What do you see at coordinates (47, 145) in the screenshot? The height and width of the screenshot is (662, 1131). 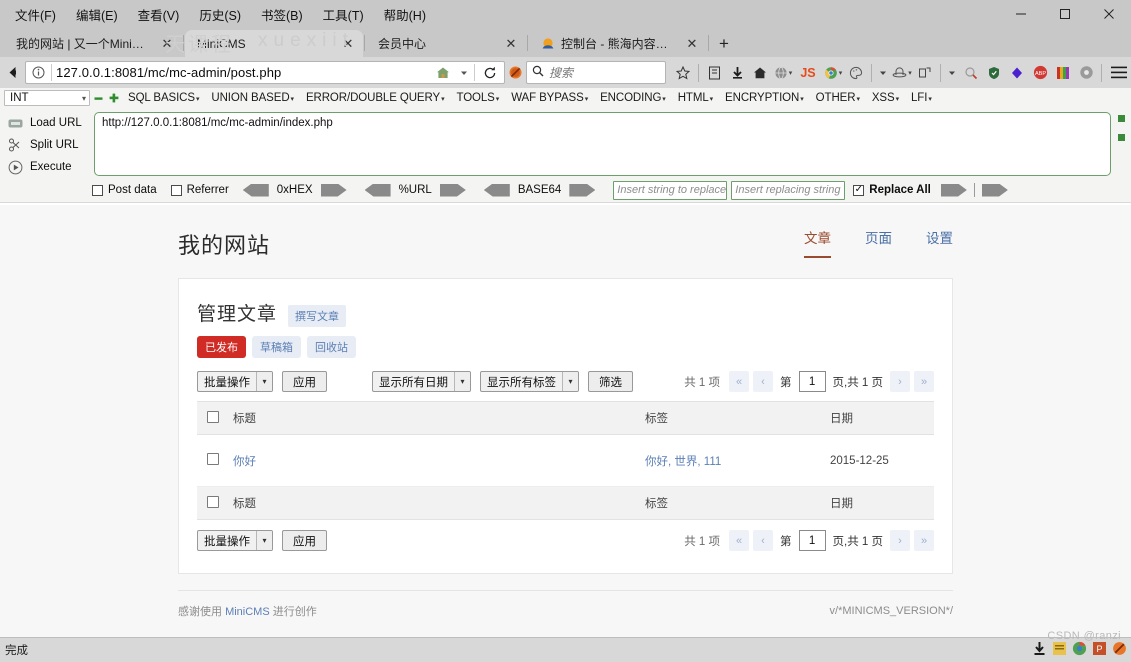 I see `split-url-button: Split URL` at bounding box center [47, 145].